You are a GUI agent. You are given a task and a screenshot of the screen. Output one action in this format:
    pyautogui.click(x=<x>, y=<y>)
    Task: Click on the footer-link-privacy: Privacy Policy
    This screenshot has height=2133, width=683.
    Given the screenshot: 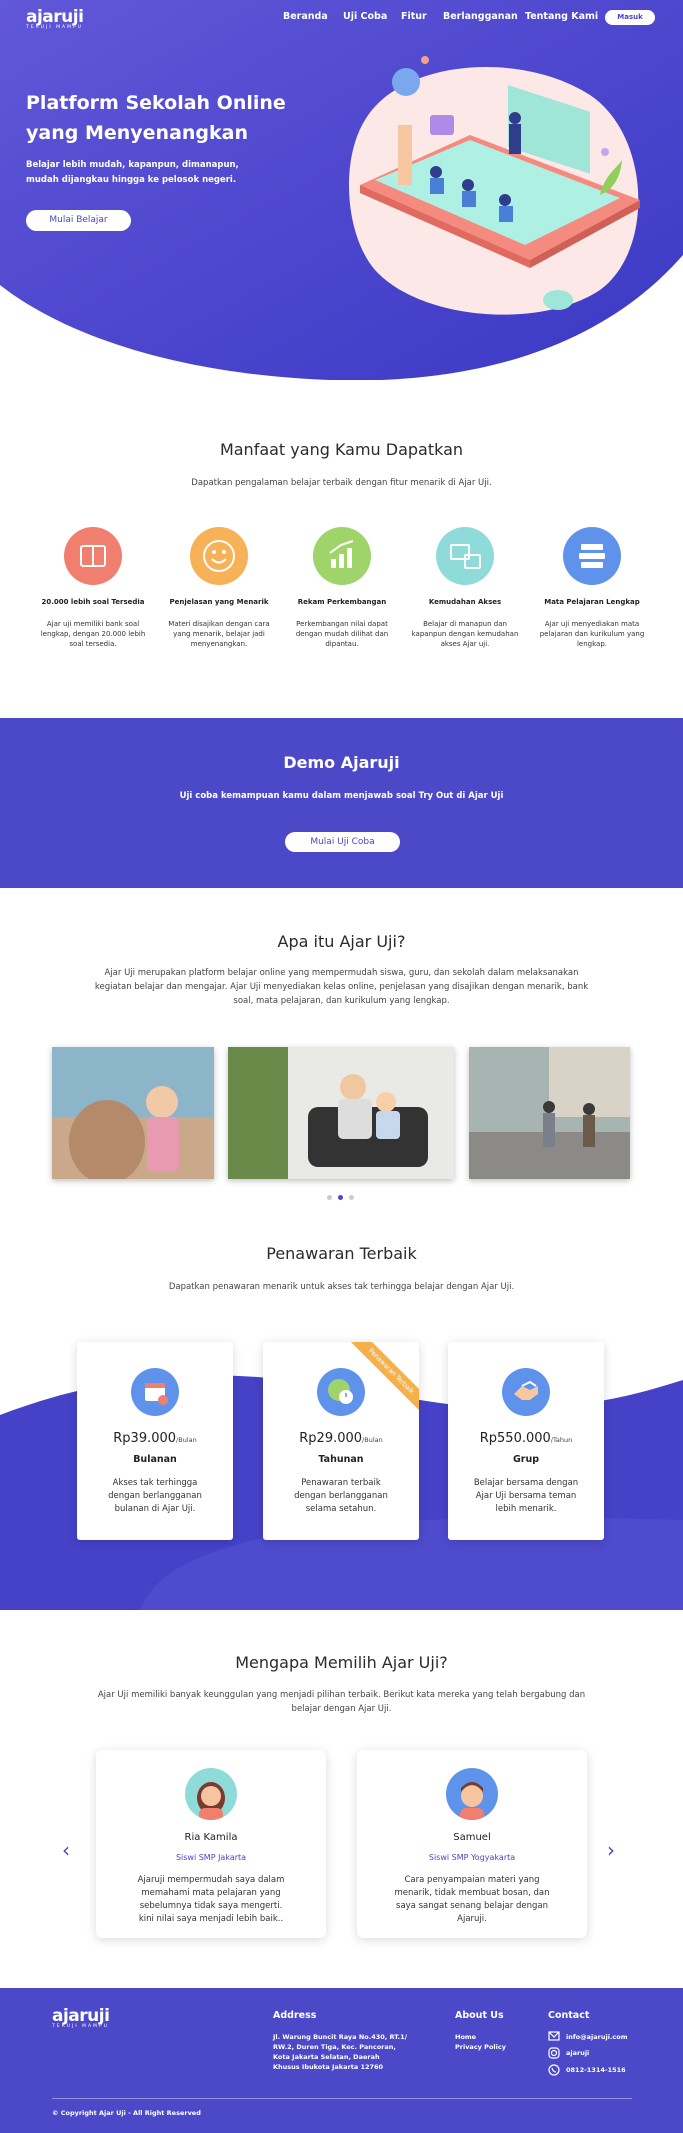 What is the action you would take?
    pyautogui.click(x=480, y=2047)
    